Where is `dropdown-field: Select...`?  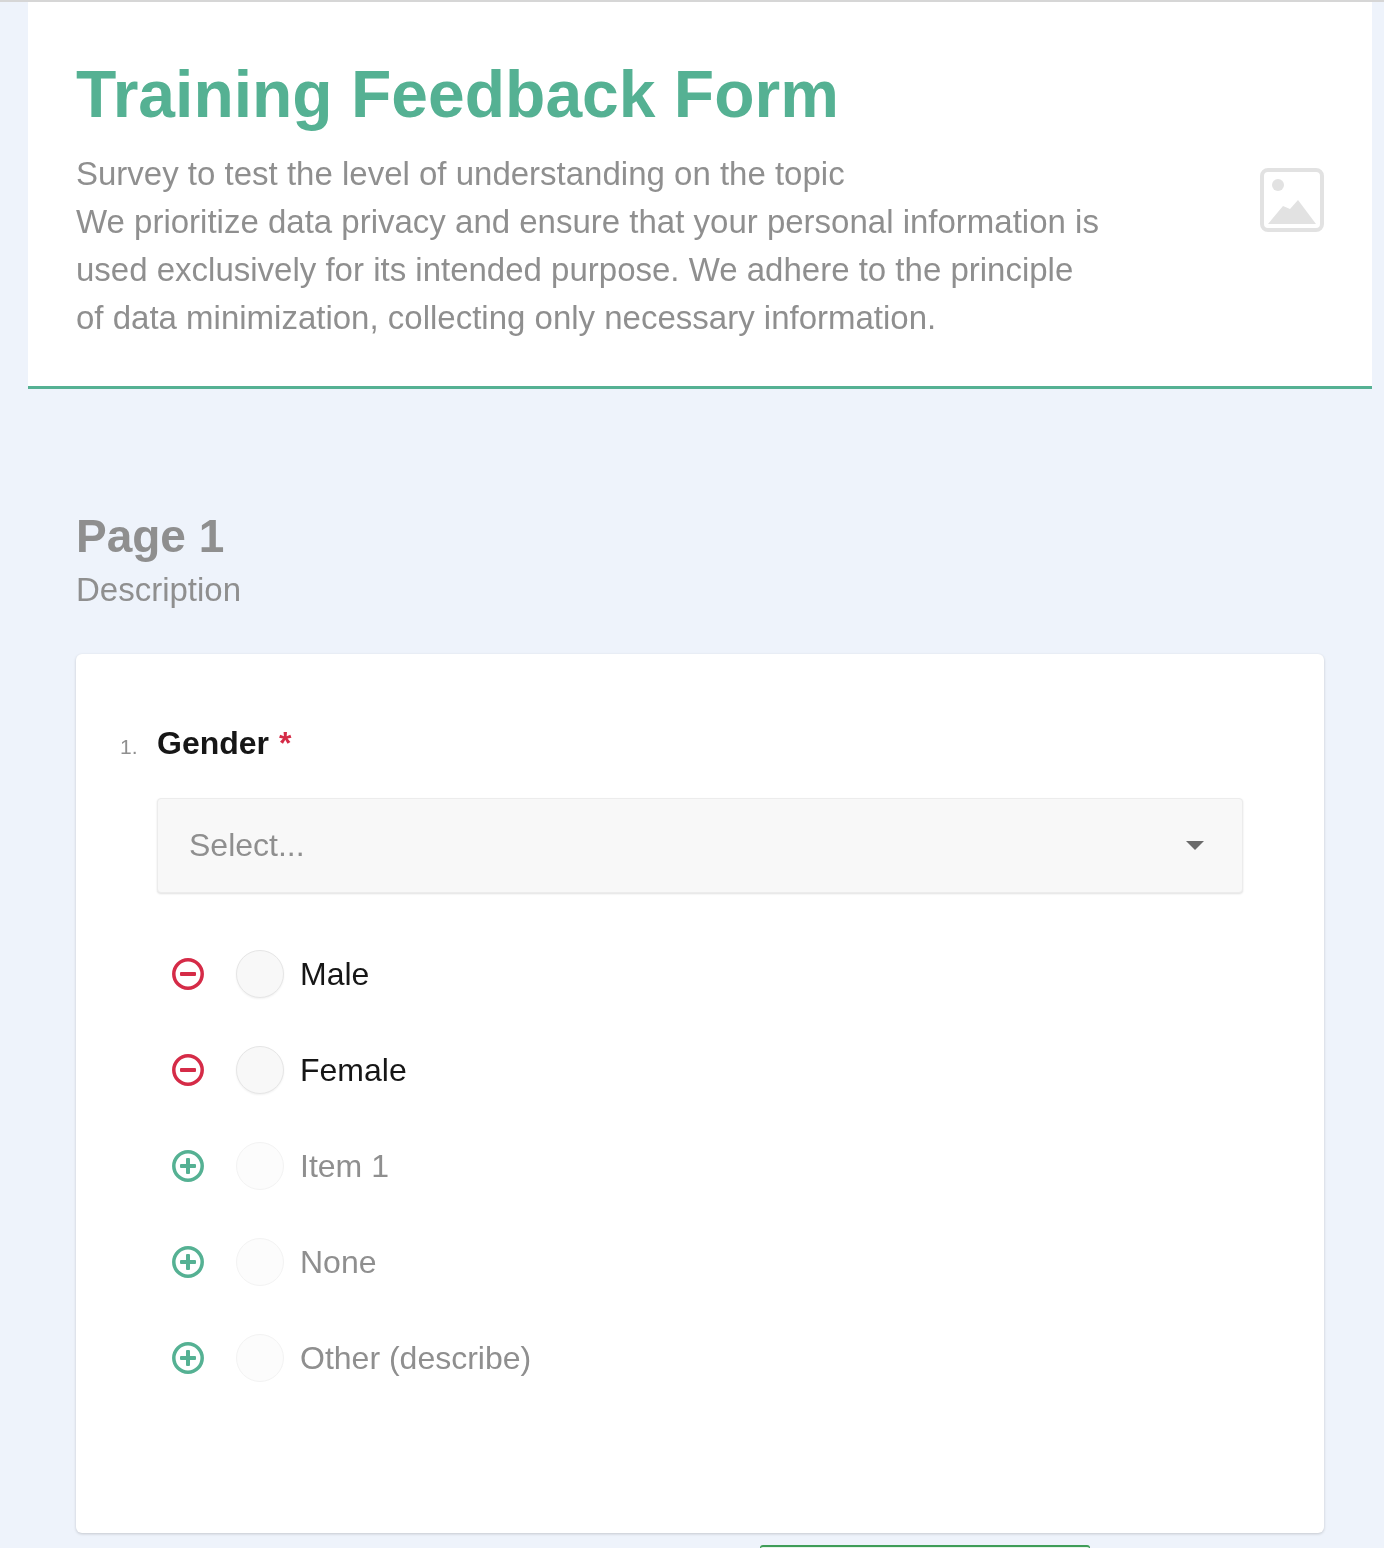
dropdown-field: Select... is located at coordinates (700, 845).